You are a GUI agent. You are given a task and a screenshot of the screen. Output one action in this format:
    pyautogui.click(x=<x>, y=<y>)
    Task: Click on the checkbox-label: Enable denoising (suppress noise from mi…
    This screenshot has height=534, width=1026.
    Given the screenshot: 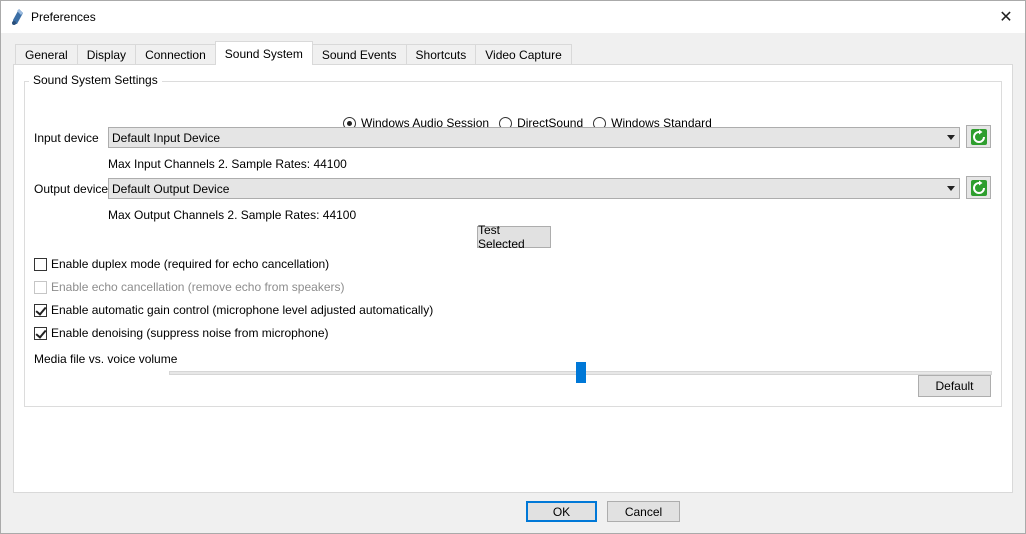 What is the action you would take?
    pyautogui.click(x=190, y=333)
    